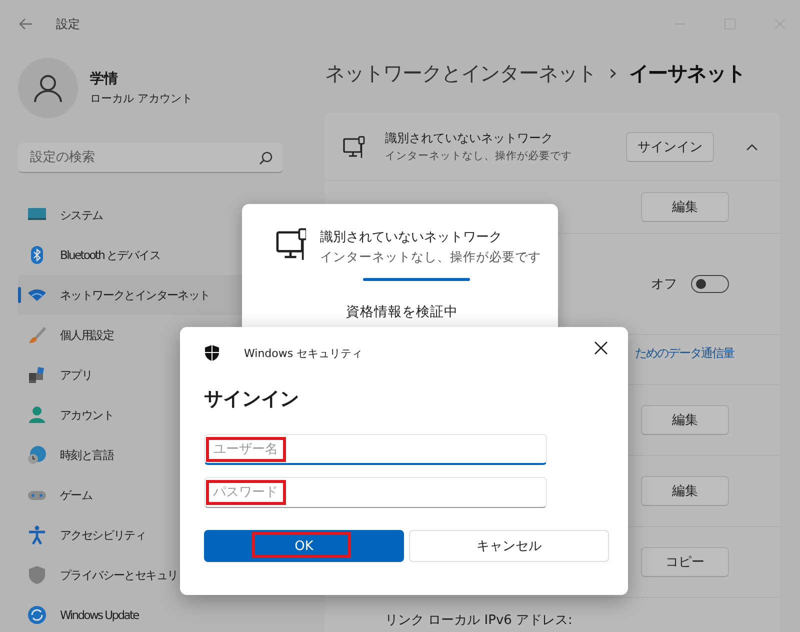  Describe the element at coordinates (26, 24) in the screenshot. I see `back-arrow-icon` at that location.